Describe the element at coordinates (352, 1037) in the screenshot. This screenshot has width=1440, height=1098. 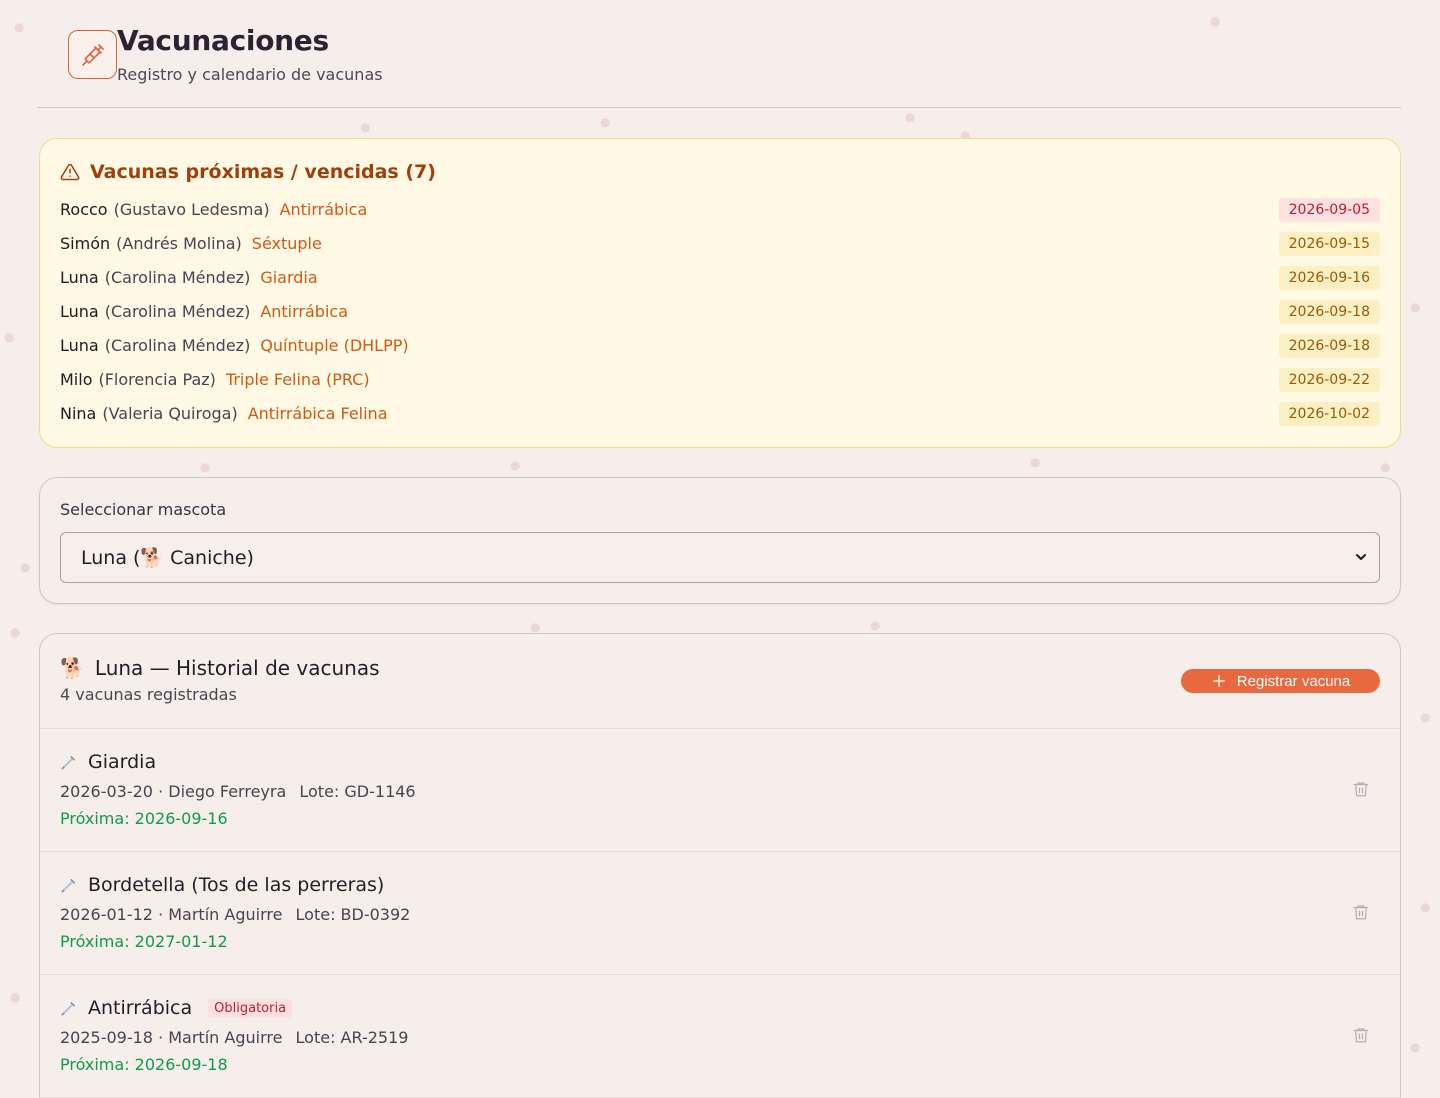
I see `vaccine-lot: Lote: AR-2519` at that location.